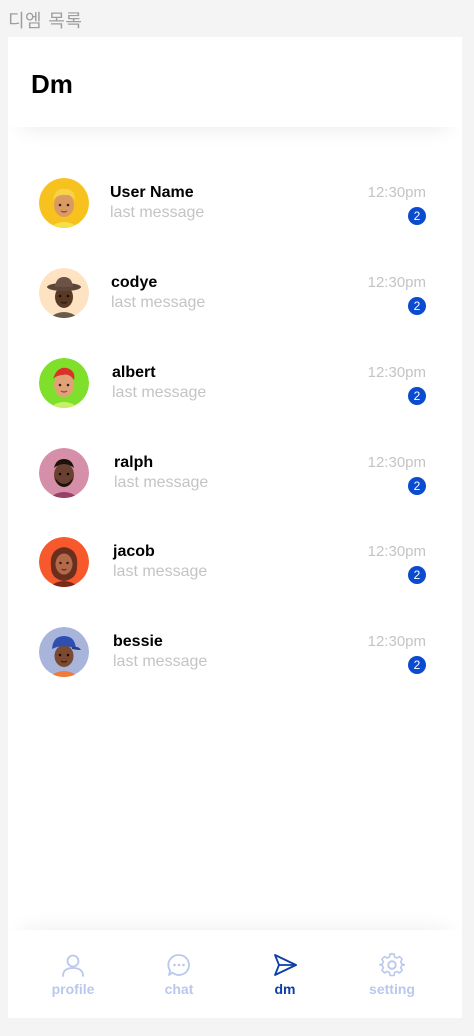  What do you see at coordinates (134, 462) in the screenshot?
I see `contact-name: ralph` at bounding box center [134, 462].